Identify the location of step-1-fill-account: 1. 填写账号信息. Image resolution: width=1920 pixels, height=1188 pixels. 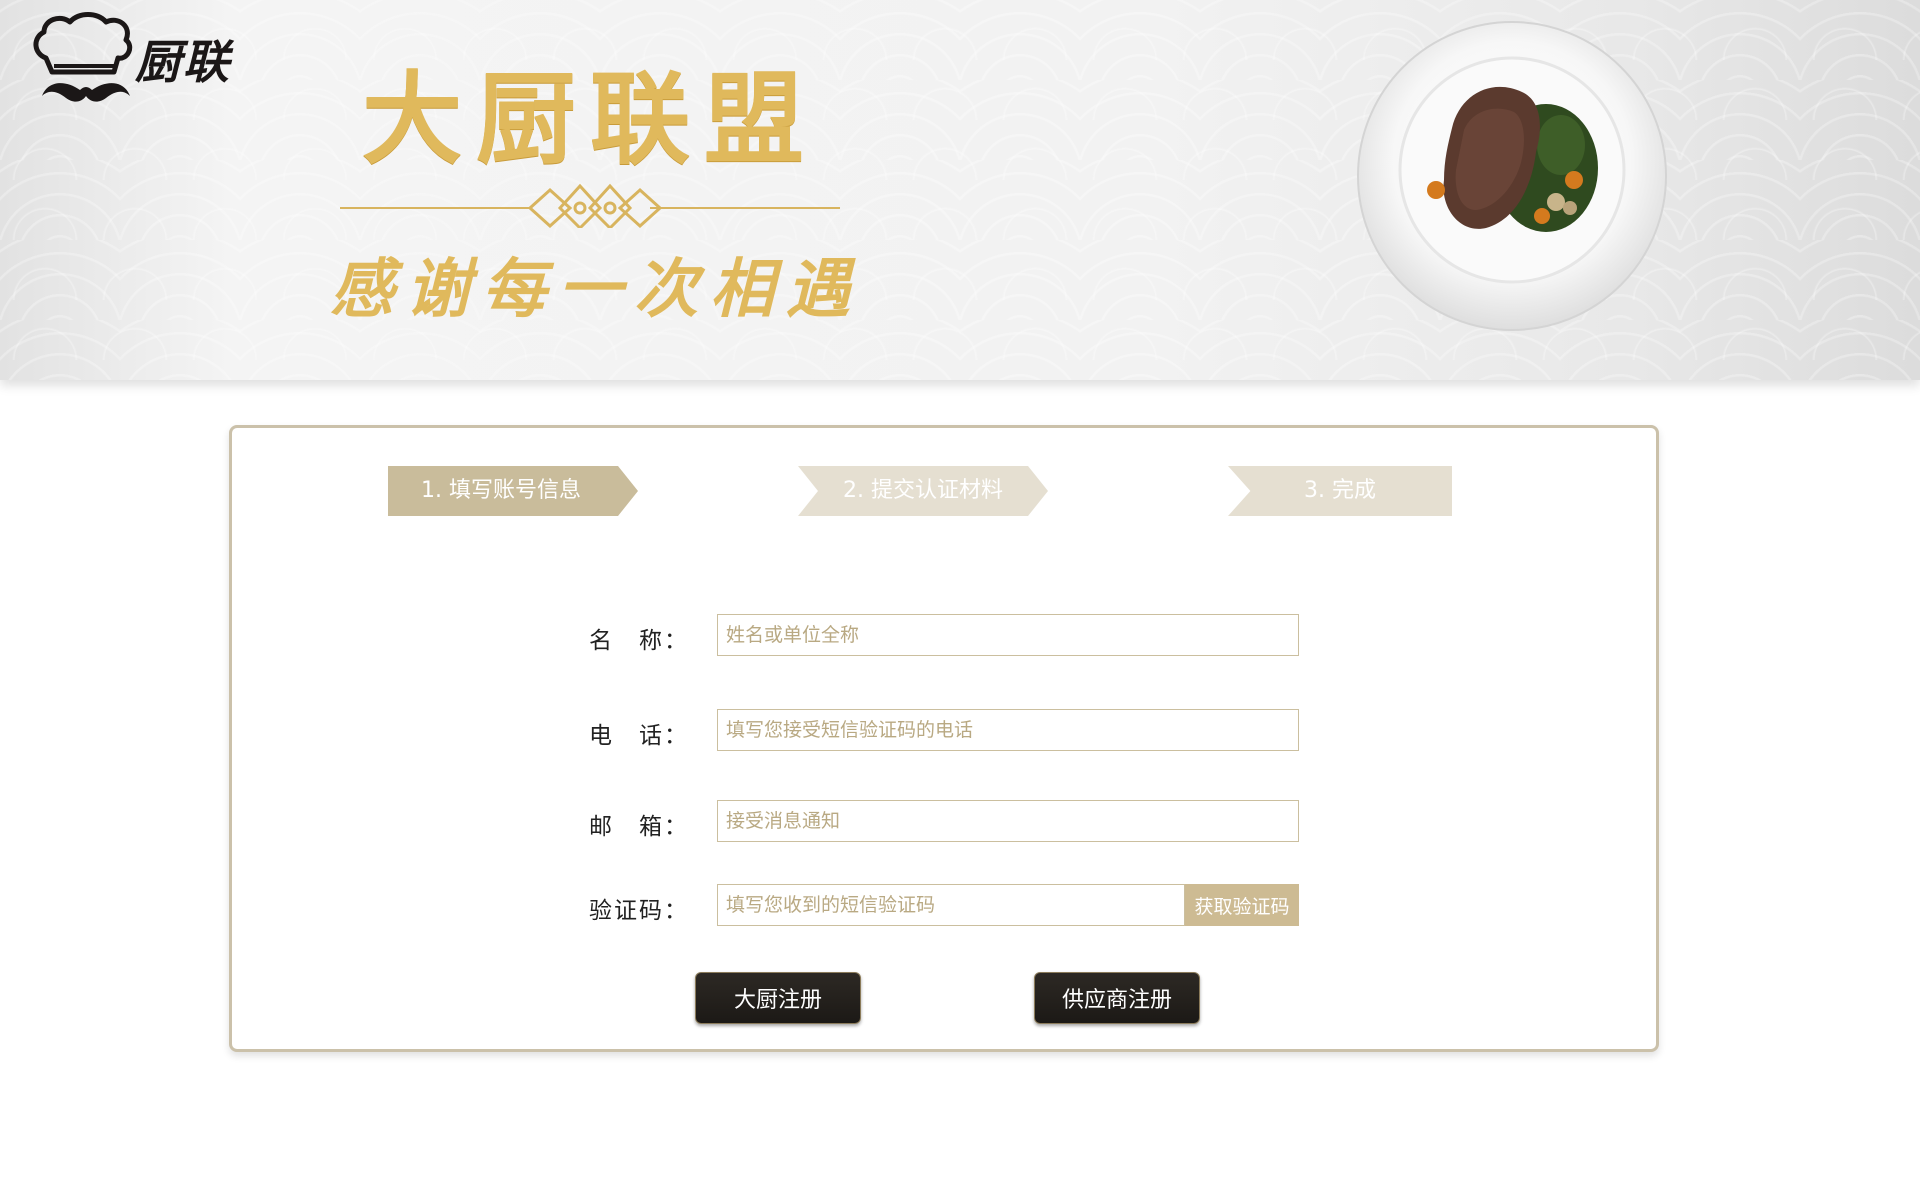
(513, 491).